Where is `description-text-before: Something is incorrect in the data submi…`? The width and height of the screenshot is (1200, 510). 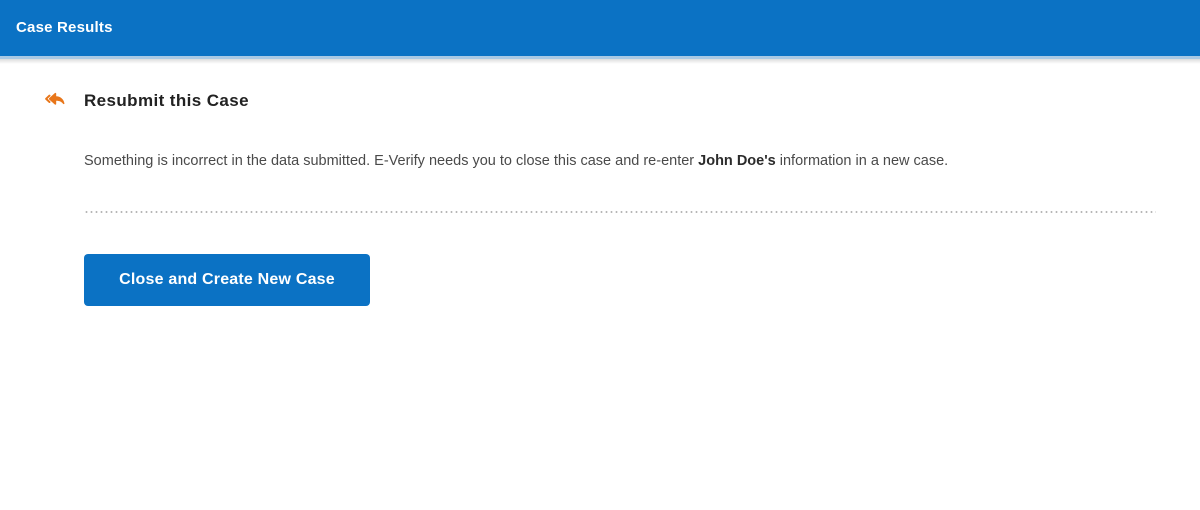 description-text-before: Something is incorrect in the data submi… is located at coordinates (391, 161).